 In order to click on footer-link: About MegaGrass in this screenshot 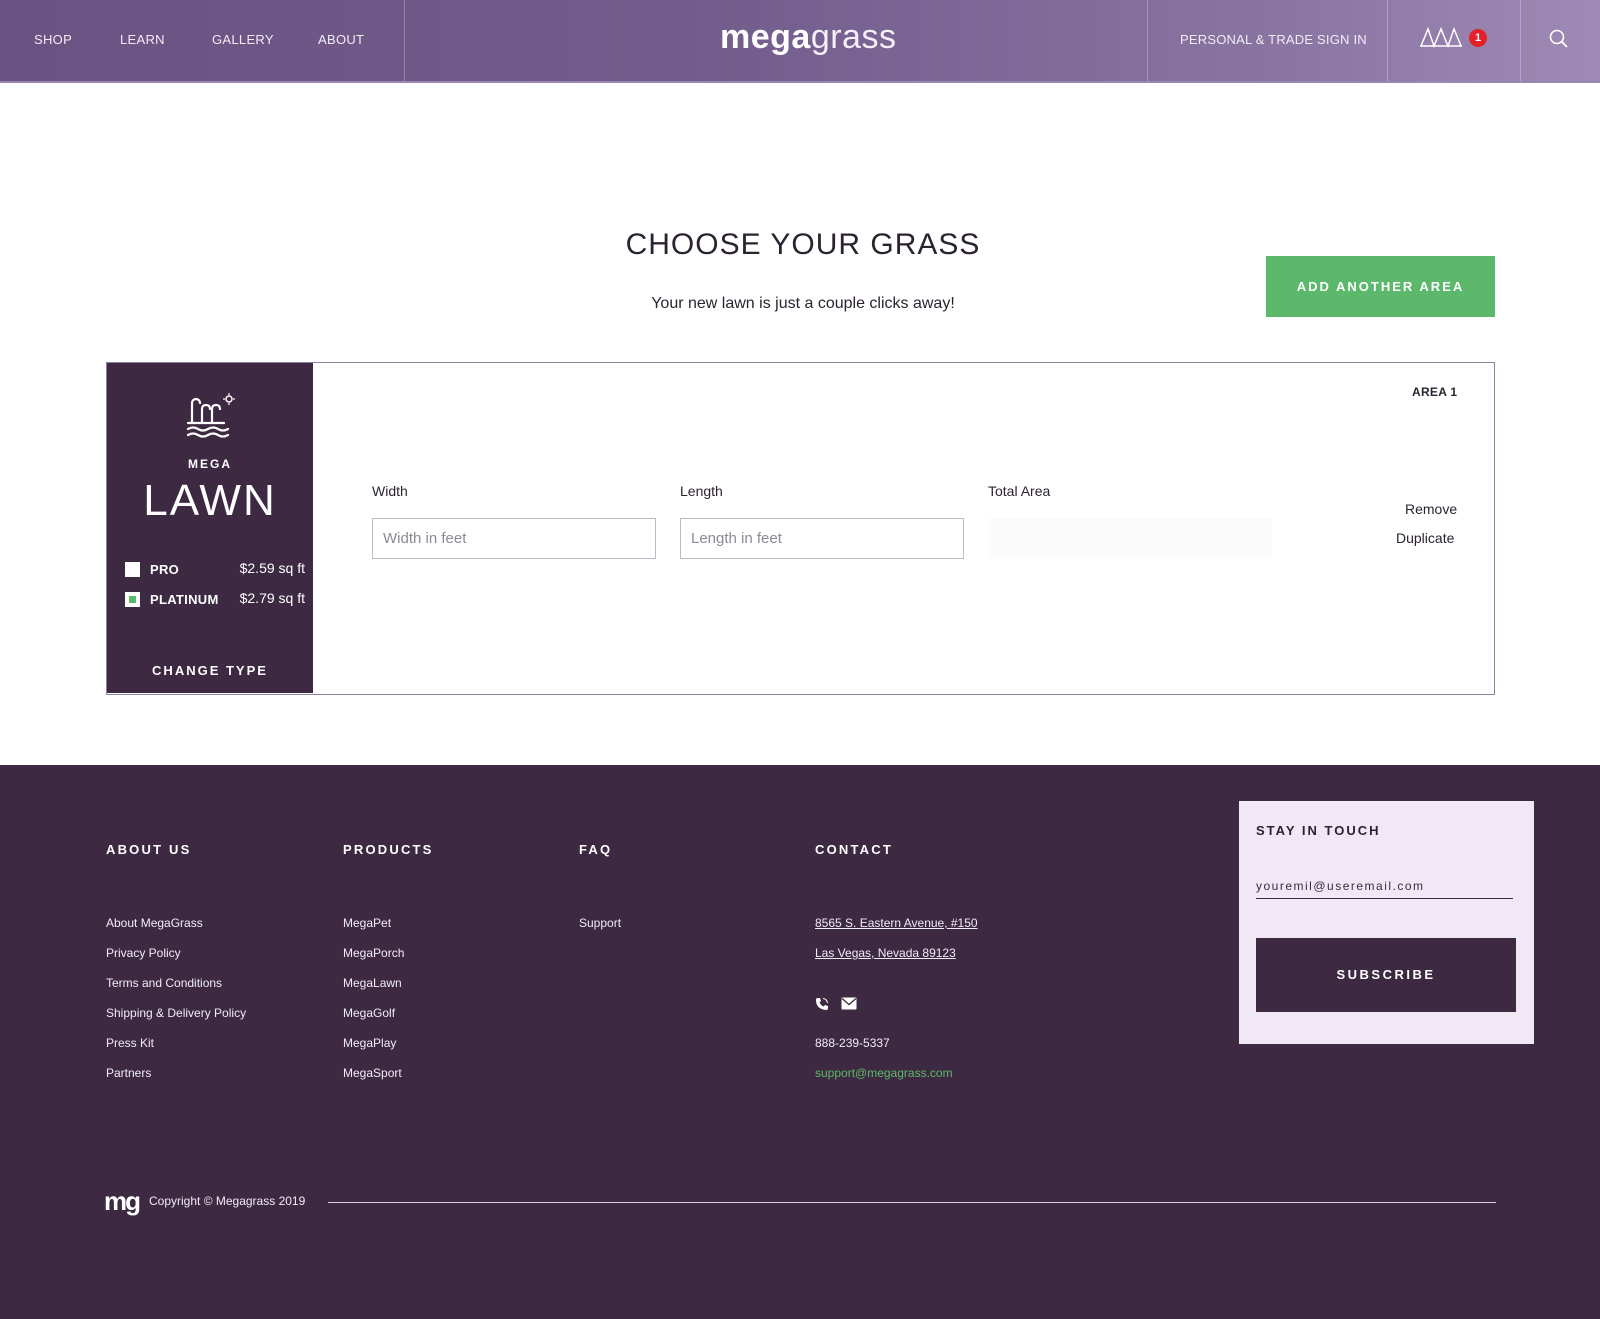, I will do `click(154, 923)`.